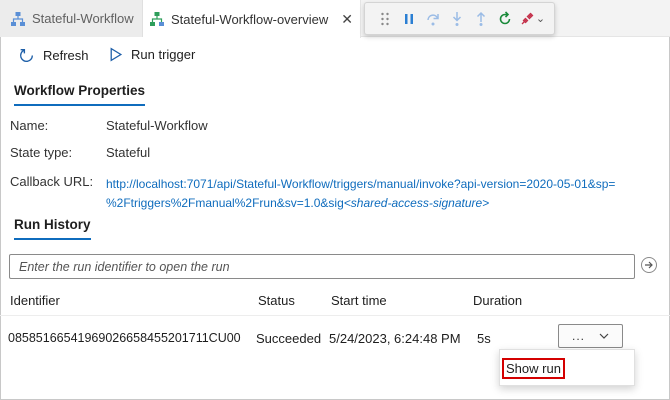  What do you see at coordinates (41, 152) in the screenshot?
I see `state-type-label: State type:` at bounding box center [41, 152].